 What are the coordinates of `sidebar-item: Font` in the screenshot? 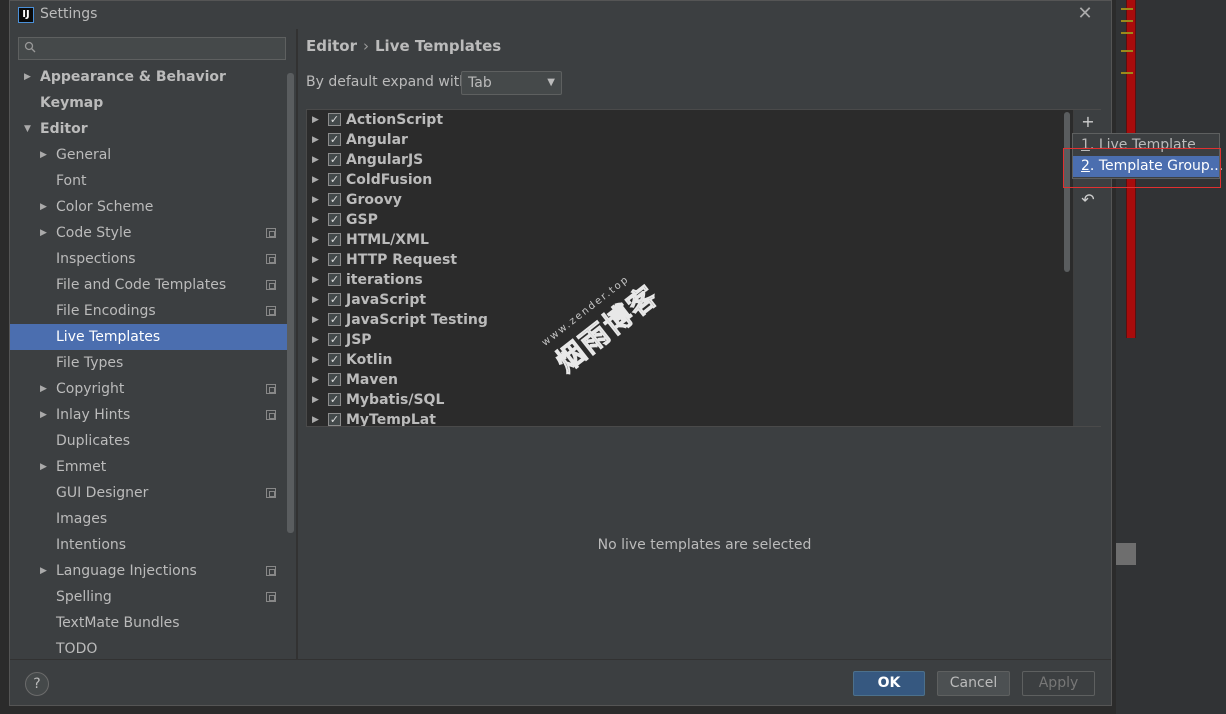 It's located at (152, 181).